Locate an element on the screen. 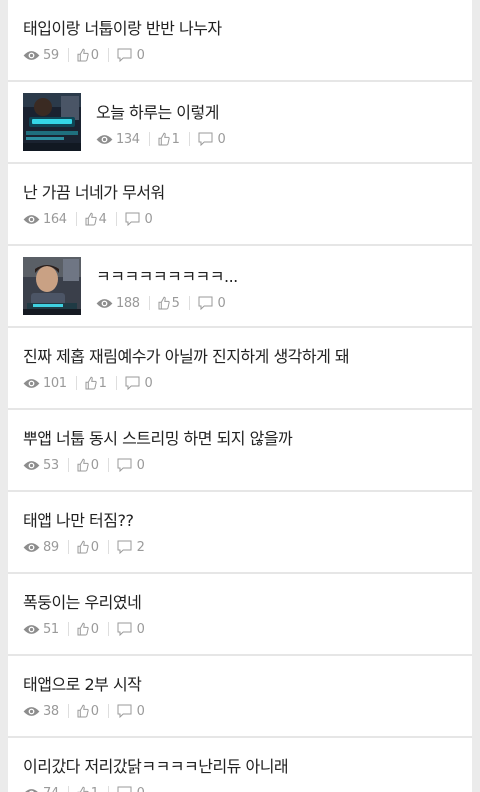  post-item: 폭둥이는 우리였네 51 0 0 is located at coordinates (240, 615).